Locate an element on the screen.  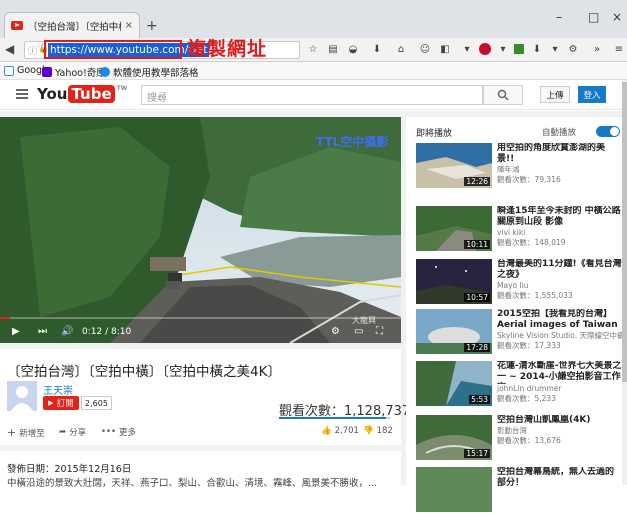
thumbs-down-icon: 👎 is located at coordinates (368, 431).